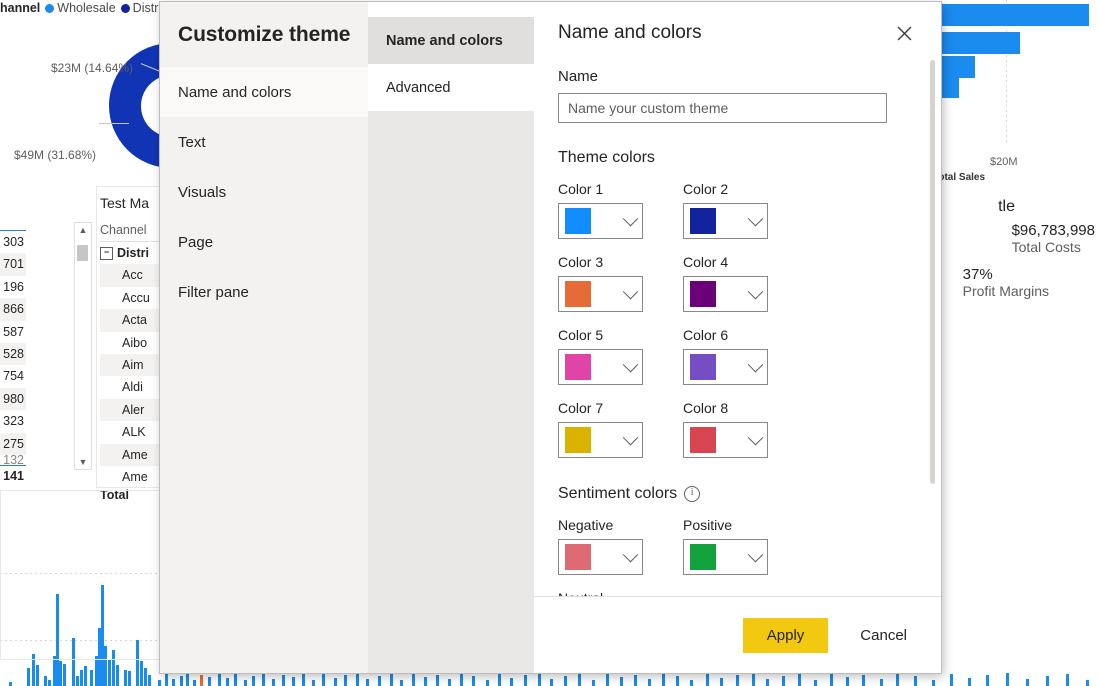 This screenshot has width=1099, height=686. I want to click on dialog-scrollbar, so click(932, 272).